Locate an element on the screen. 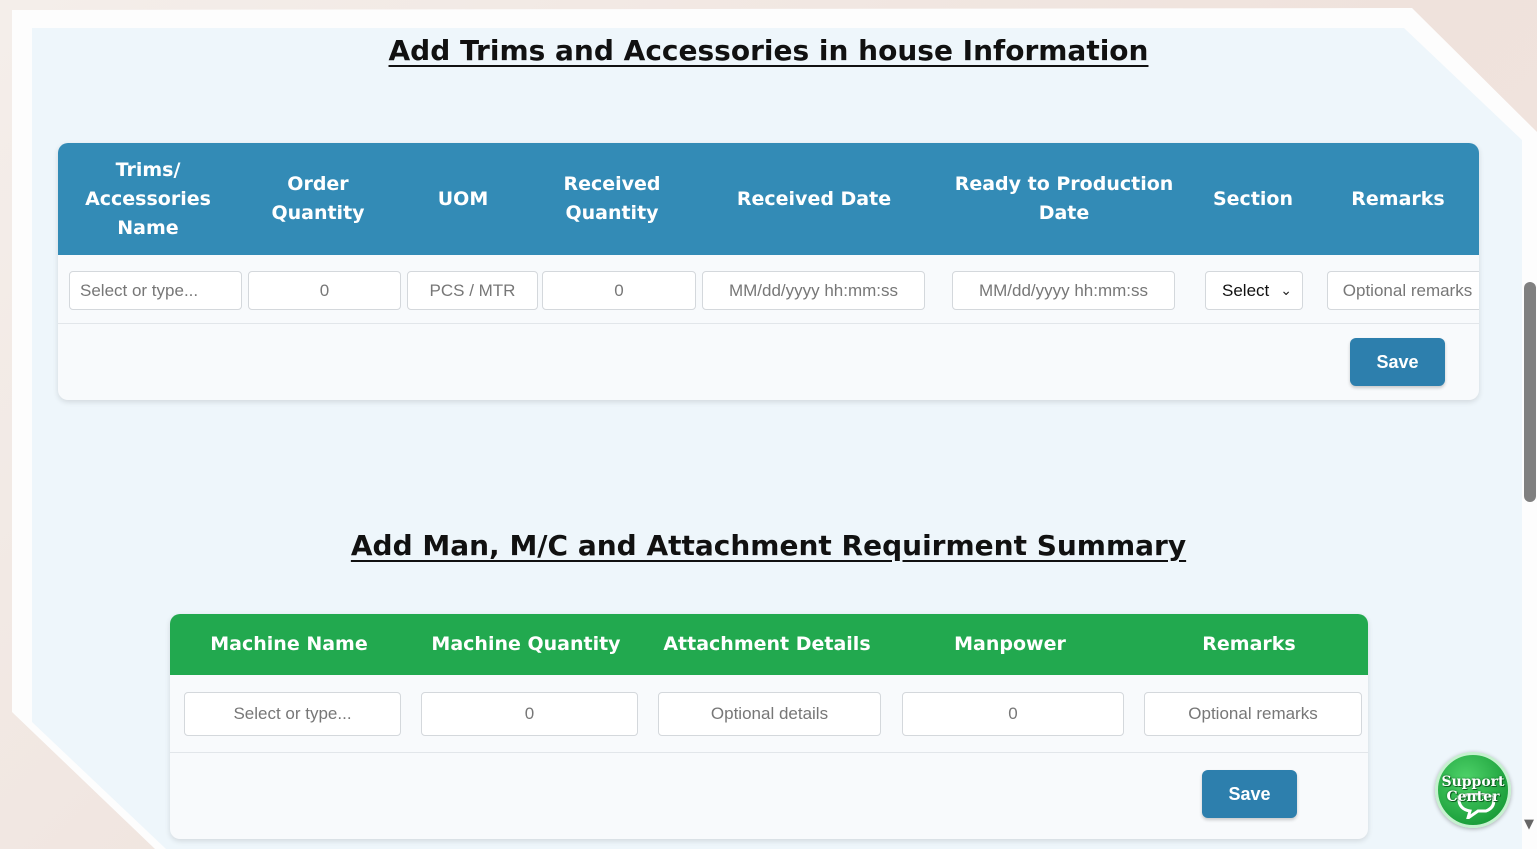  section-select: Select ⌄ is located at coordinates (1254, 290).